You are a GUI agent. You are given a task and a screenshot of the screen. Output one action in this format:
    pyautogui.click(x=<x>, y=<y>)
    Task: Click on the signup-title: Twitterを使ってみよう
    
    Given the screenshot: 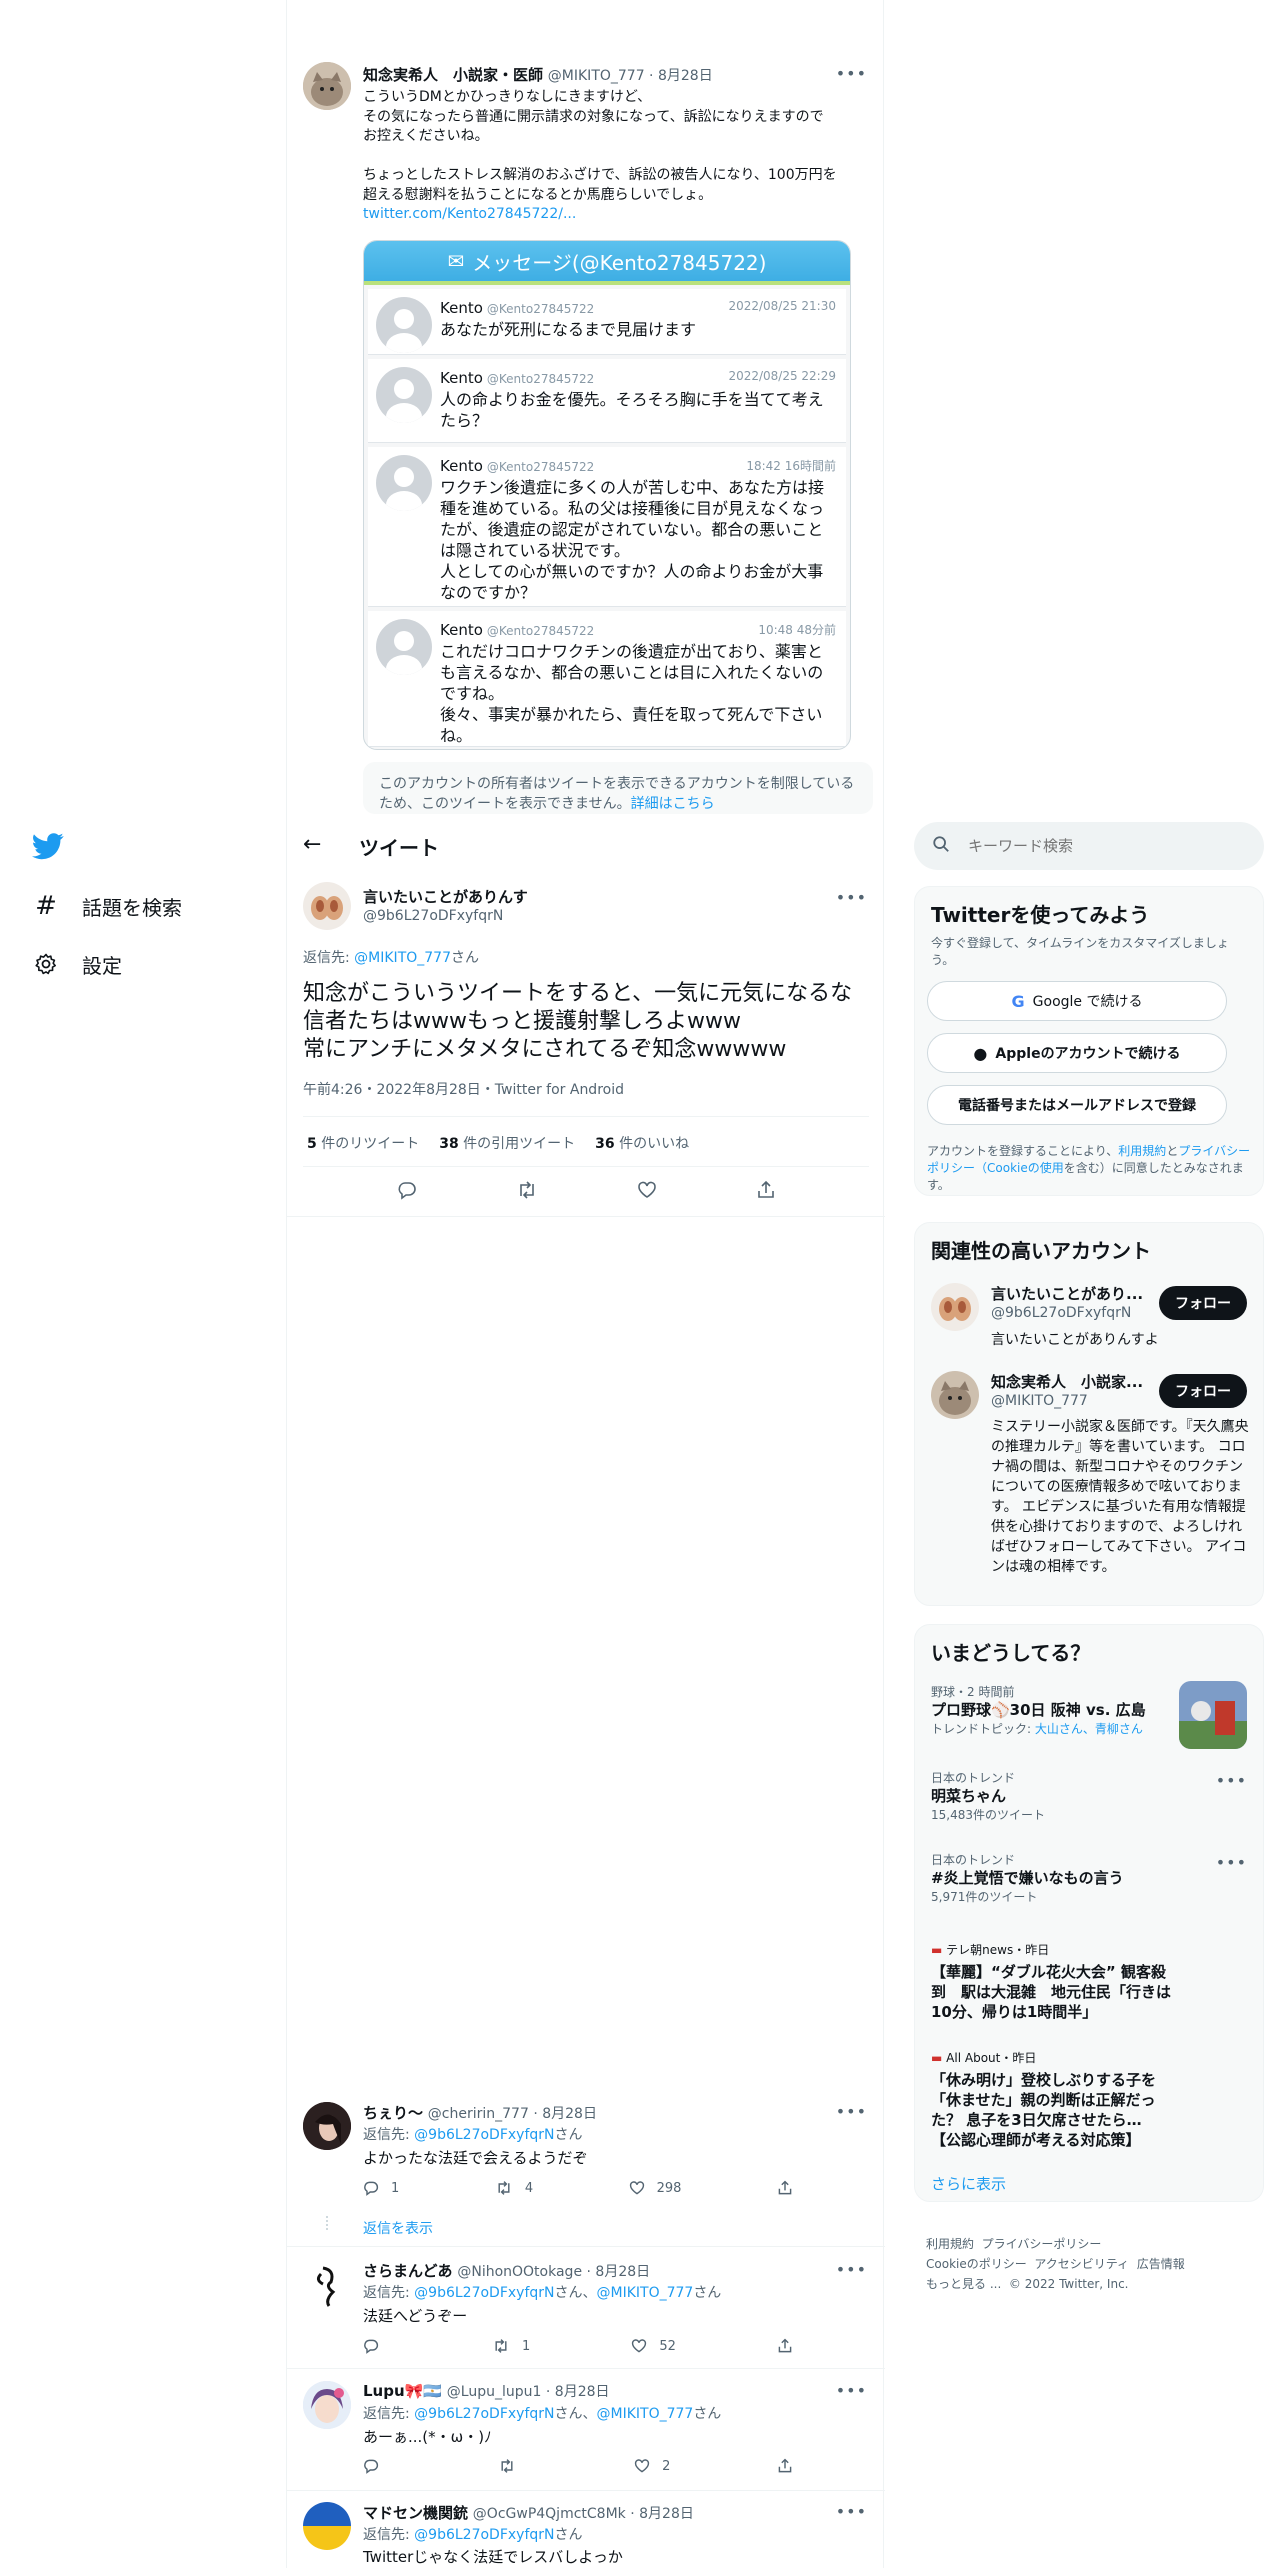 What is the action you would take?
    pyautogui.click(x=1040, y=915)
    